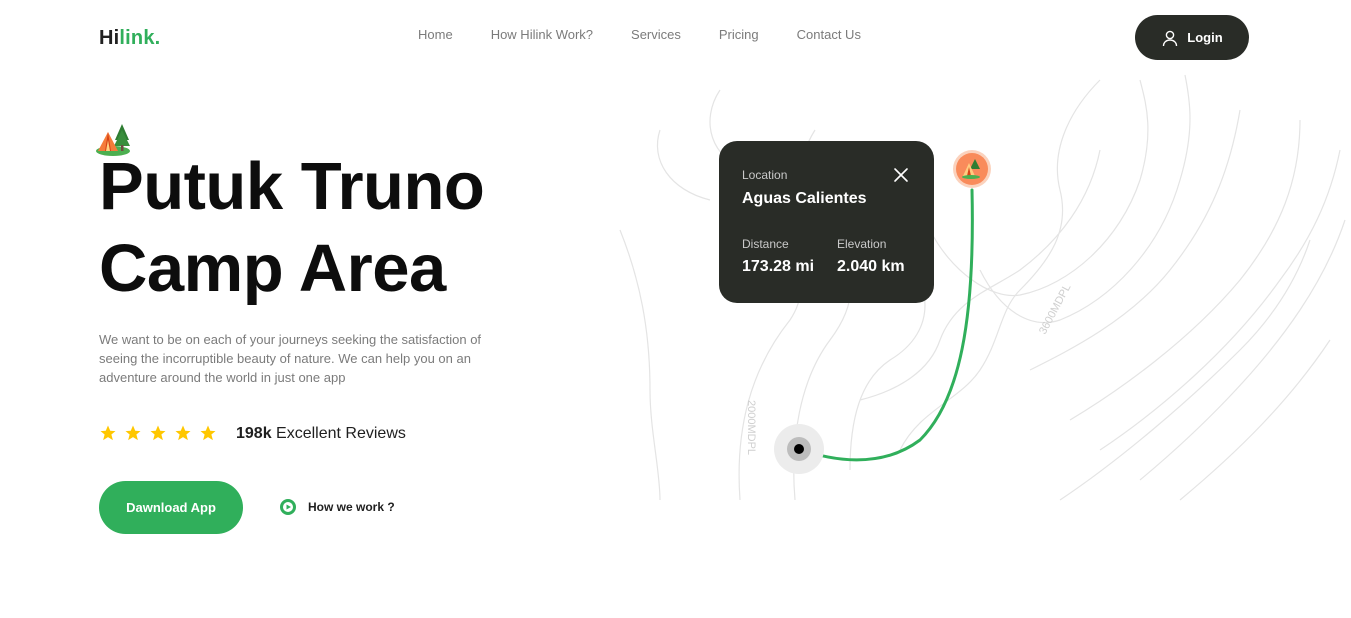 This screenshot has width=1351, height=618. What do you see at coordinates (765, 175) in the screenshot?
I see `location-label: Location` at bounding box center [765, 175].